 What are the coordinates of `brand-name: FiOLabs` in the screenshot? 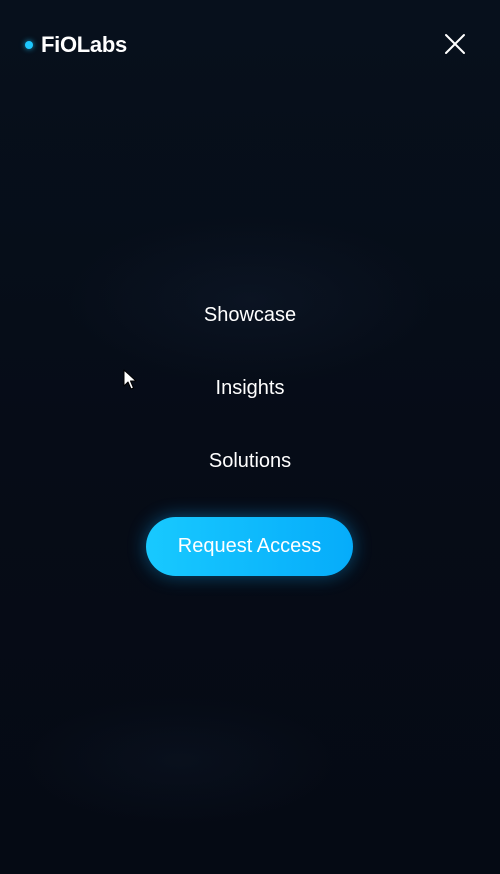 It's located at (84, 44).